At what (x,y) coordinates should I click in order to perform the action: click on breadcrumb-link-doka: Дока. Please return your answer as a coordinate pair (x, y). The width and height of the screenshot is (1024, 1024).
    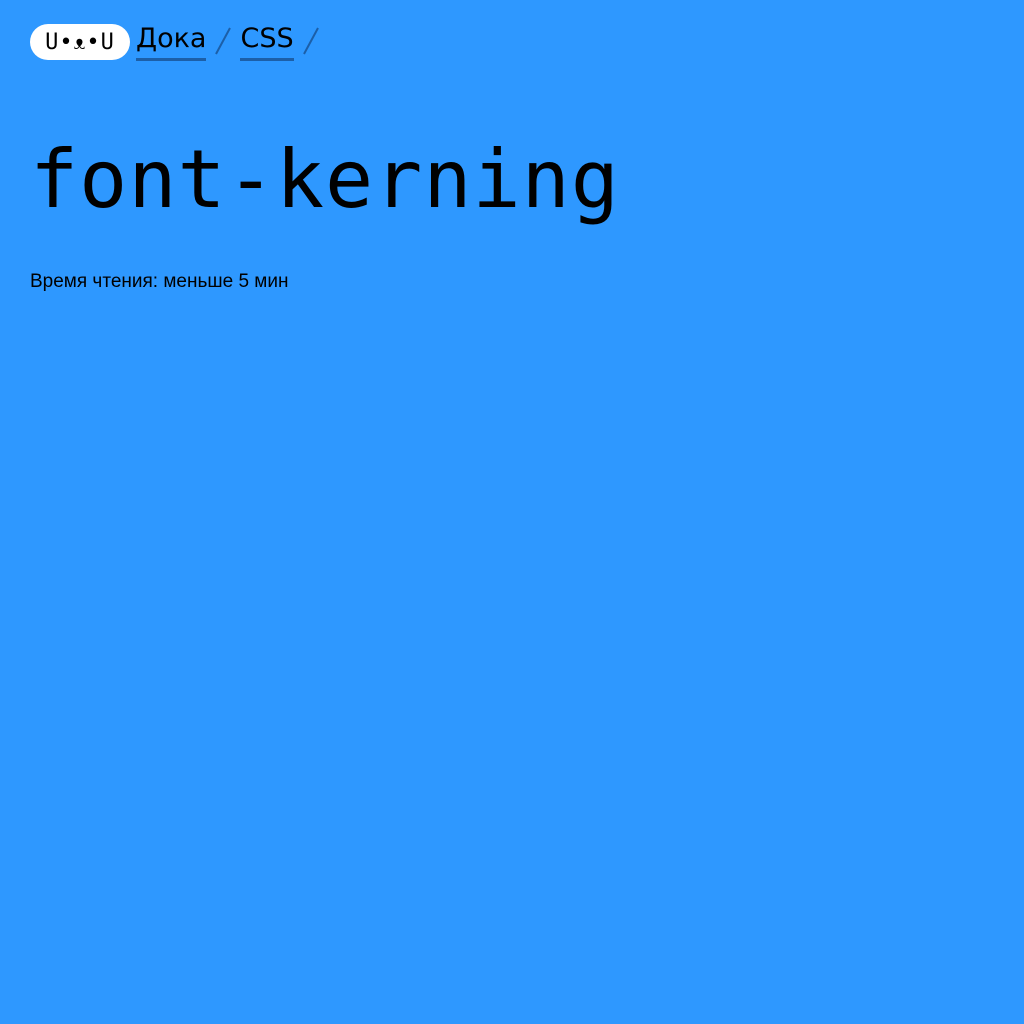
    Looking at the image, I should click on (171, 41).